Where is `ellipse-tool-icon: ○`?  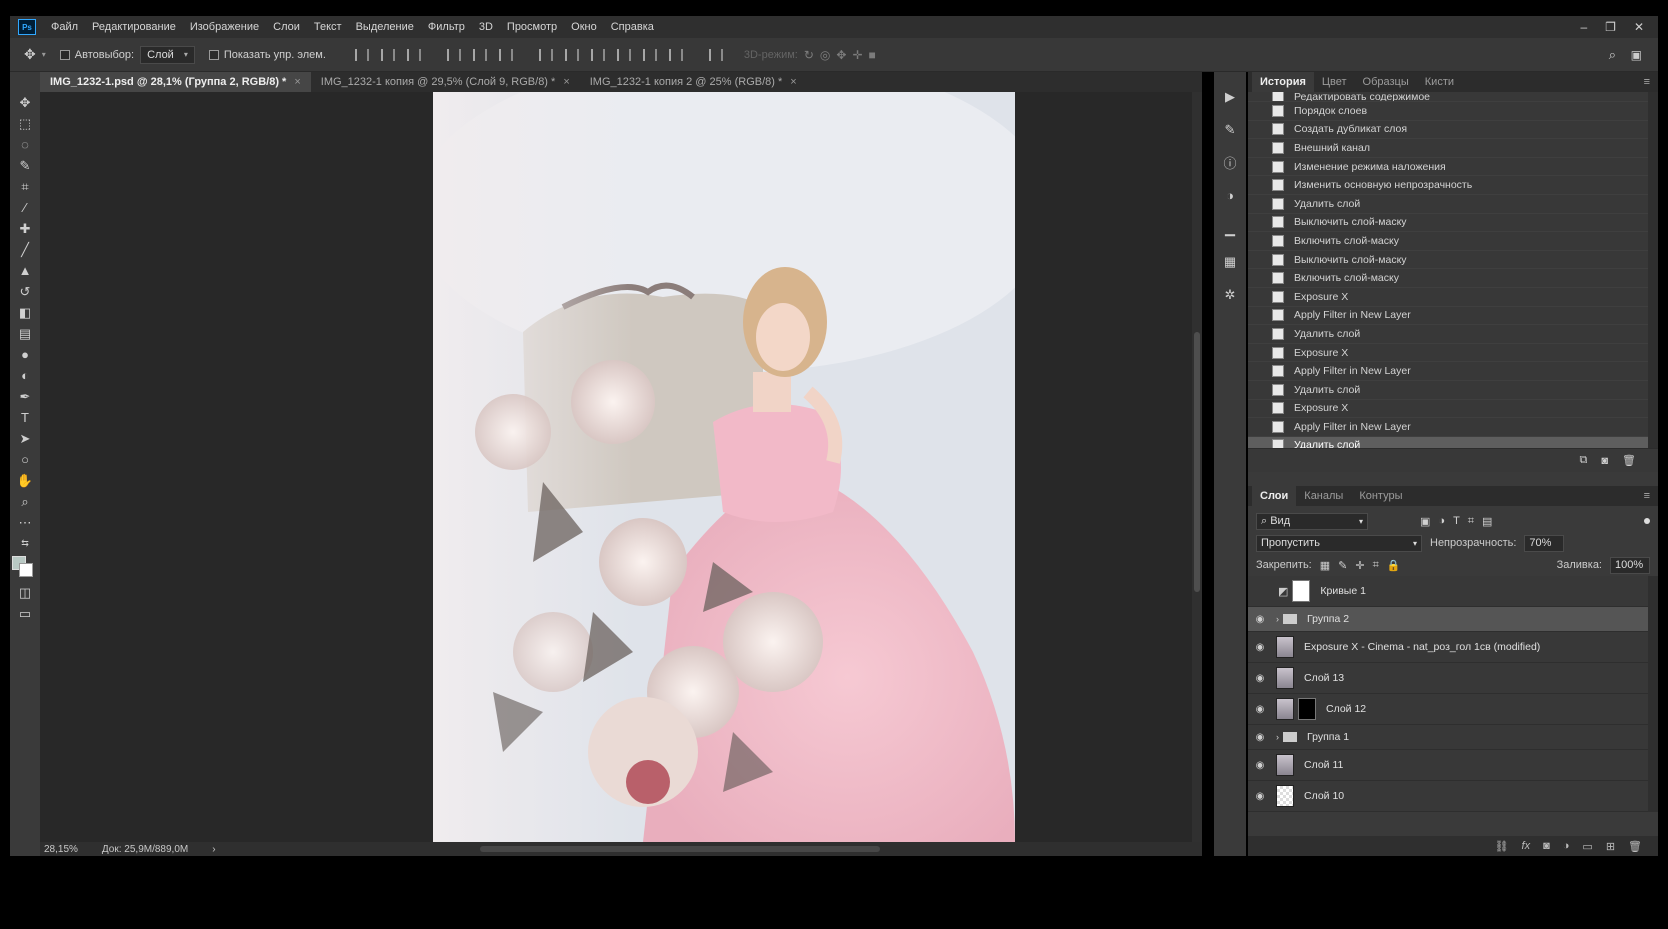
ellipse-tool-icon: ○ is located at coordinates (25, 459).